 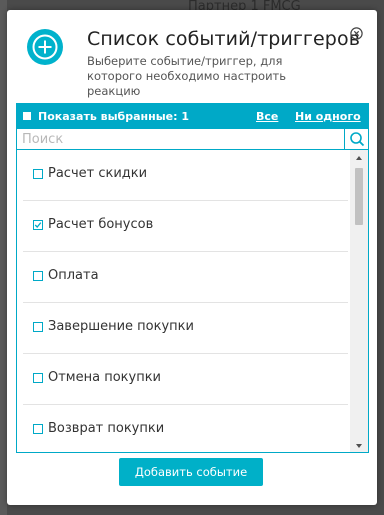 I want to click on search-button, so click(x=356, y=139).